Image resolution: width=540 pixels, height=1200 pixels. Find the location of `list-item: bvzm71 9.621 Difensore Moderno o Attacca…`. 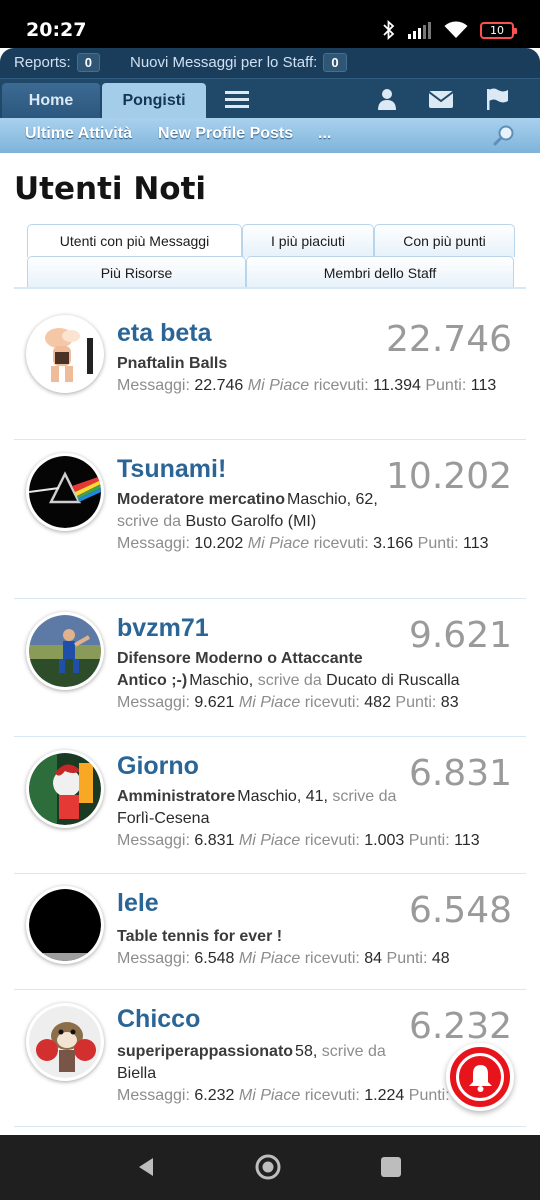

list-item: bvzm71 9.621 Difensore Moderno o Attacca… is located at coordinates (270, 668).